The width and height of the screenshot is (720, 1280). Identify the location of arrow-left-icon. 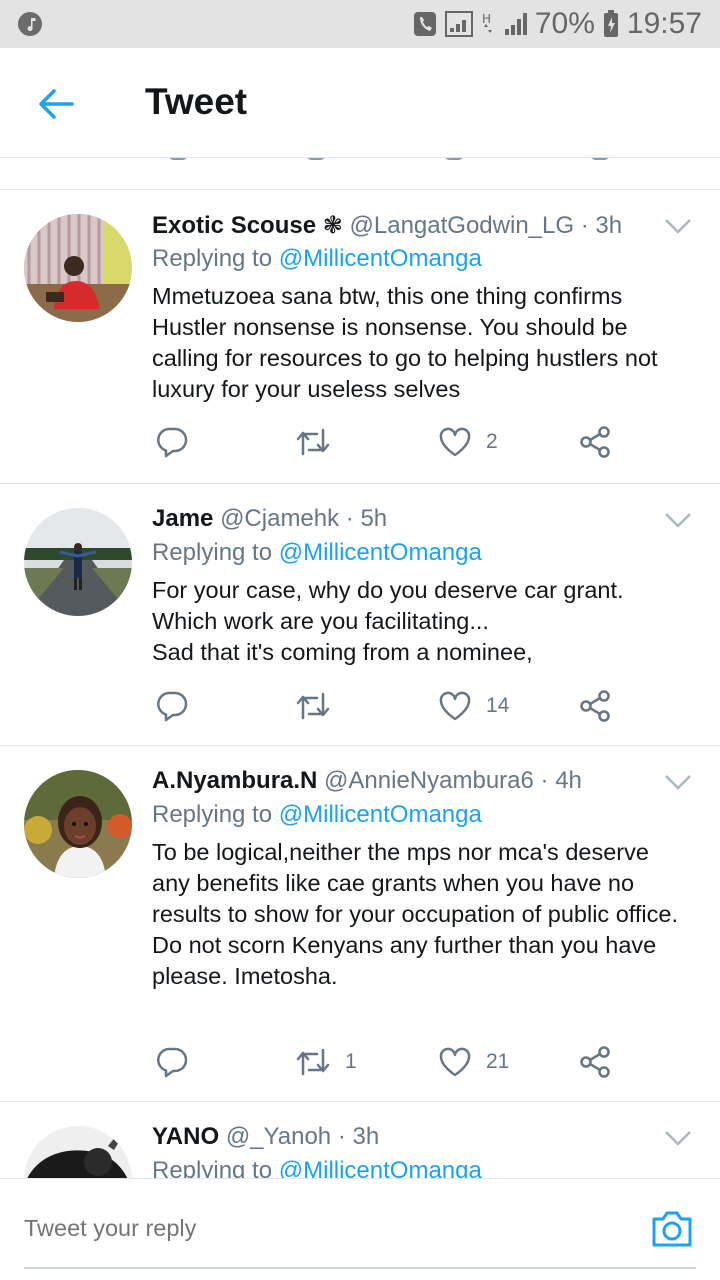
(56, 104).